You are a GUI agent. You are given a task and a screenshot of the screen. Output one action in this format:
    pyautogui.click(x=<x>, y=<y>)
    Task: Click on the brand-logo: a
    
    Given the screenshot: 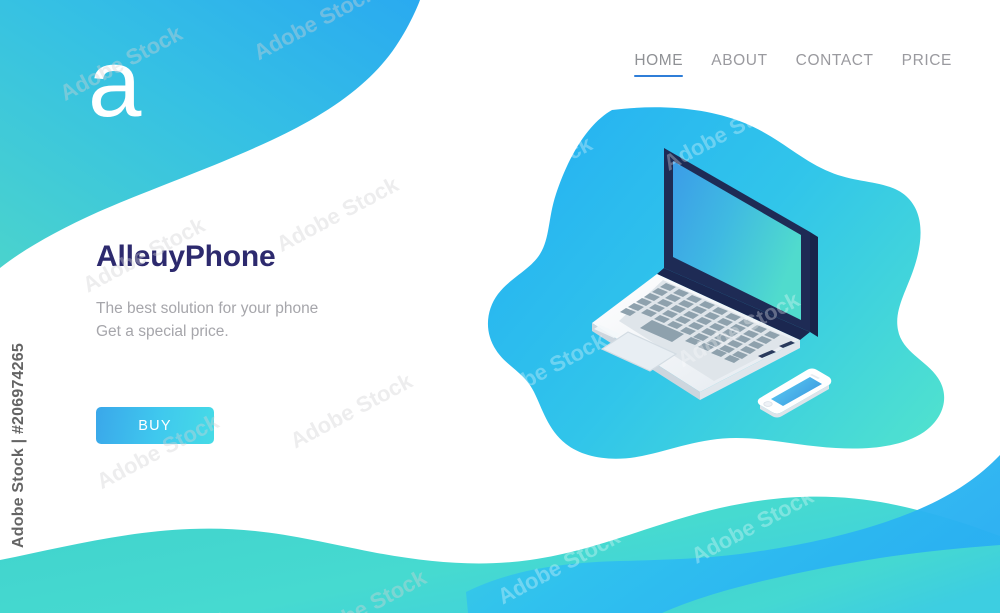 What is the action you would take?
    pyautogui.click(x=128, y=86)
    